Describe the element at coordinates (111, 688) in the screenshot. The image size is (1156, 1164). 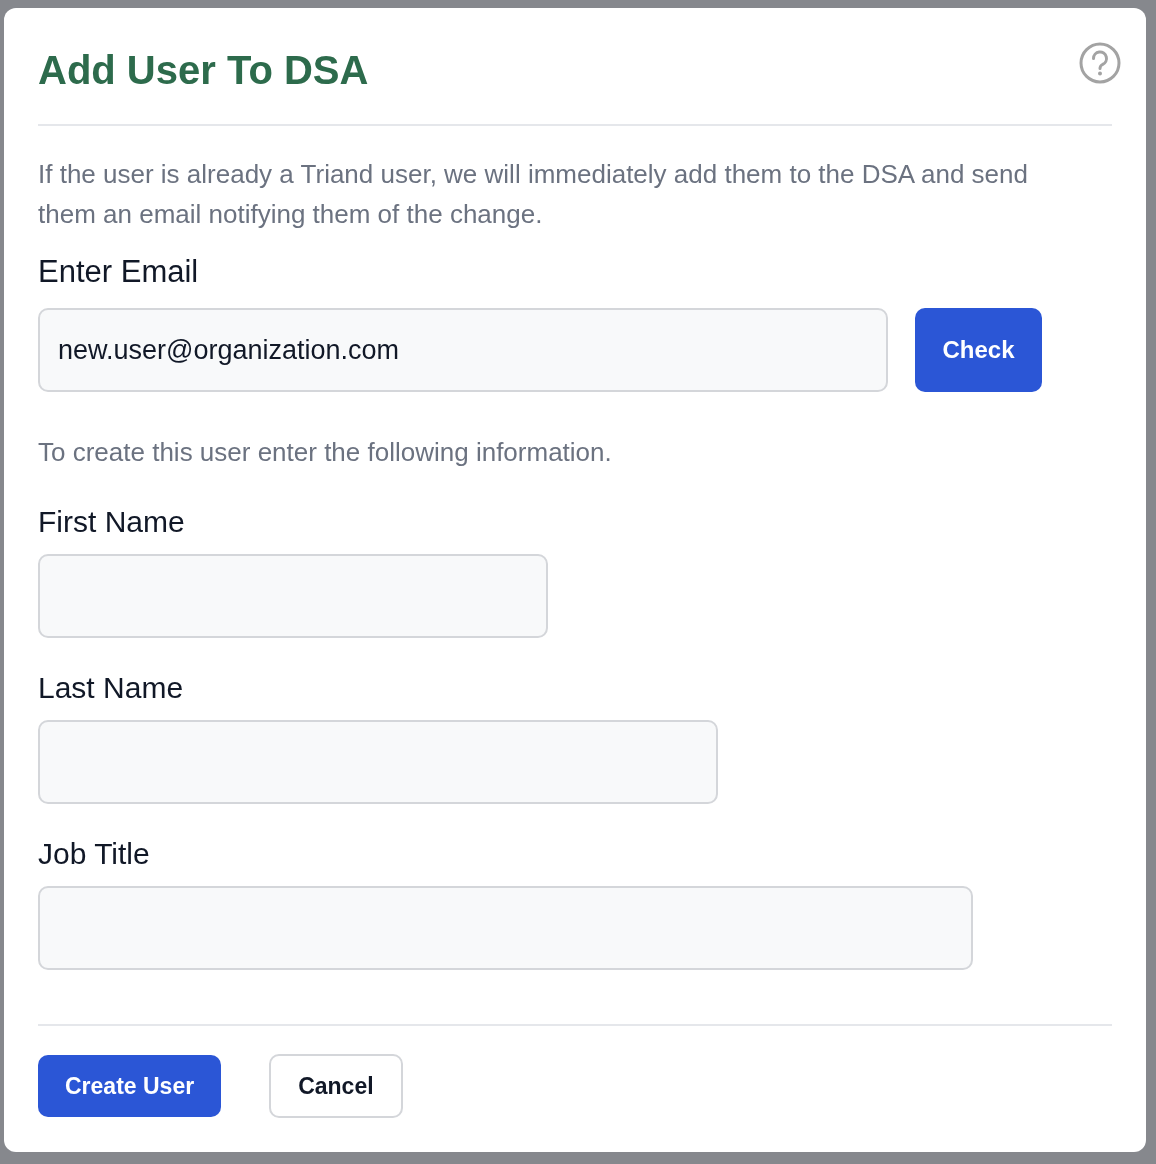
I see `field-label: Last Name` at that location.